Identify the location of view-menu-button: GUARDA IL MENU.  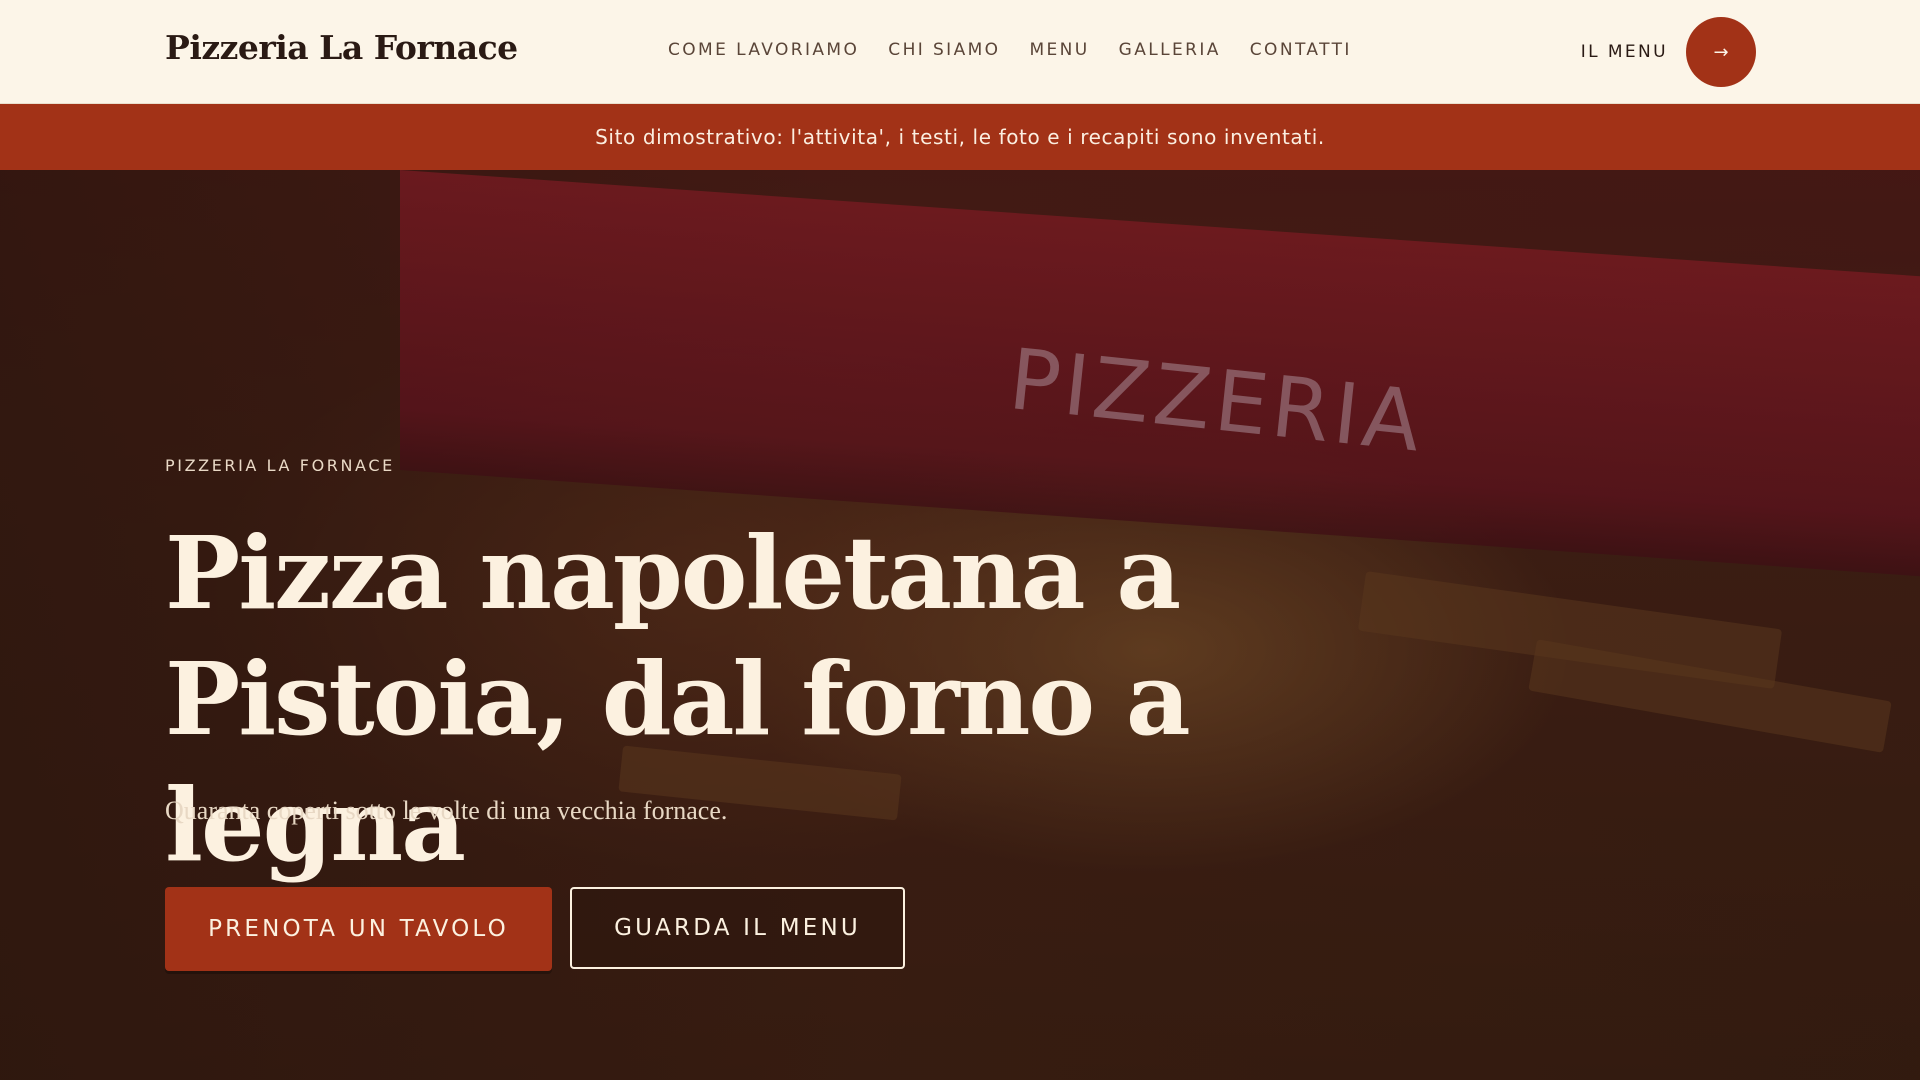
(737, 928).